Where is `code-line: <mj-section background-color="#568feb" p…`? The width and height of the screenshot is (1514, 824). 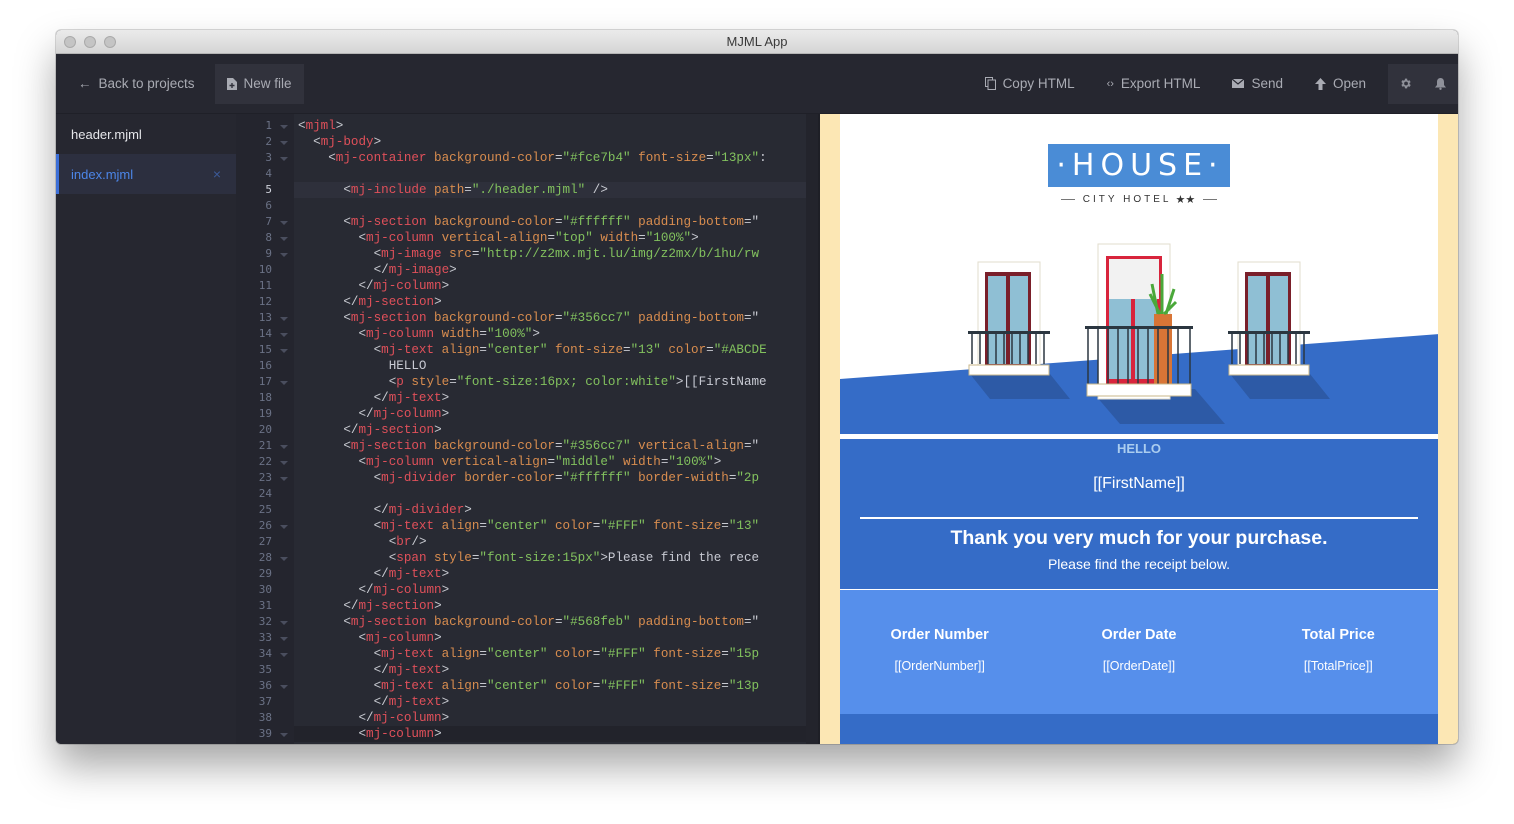
code-line: <mj-section background-color="#568feb" p… is located at coordinates (550, 622).